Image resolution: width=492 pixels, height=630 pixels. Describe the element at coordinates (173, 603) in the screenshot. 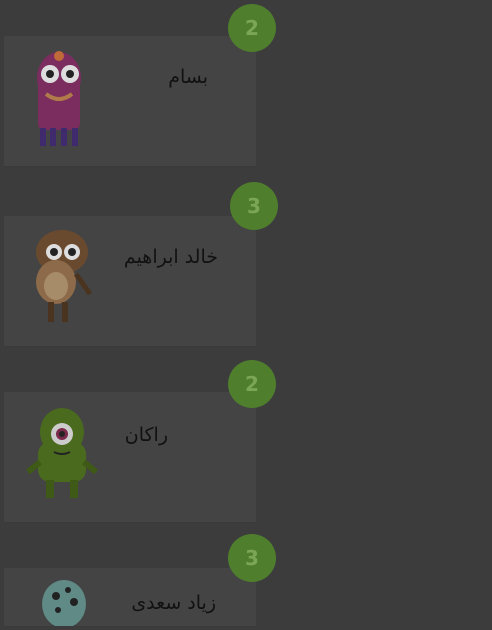

I see `student-name: زياد سعدى` at that location.